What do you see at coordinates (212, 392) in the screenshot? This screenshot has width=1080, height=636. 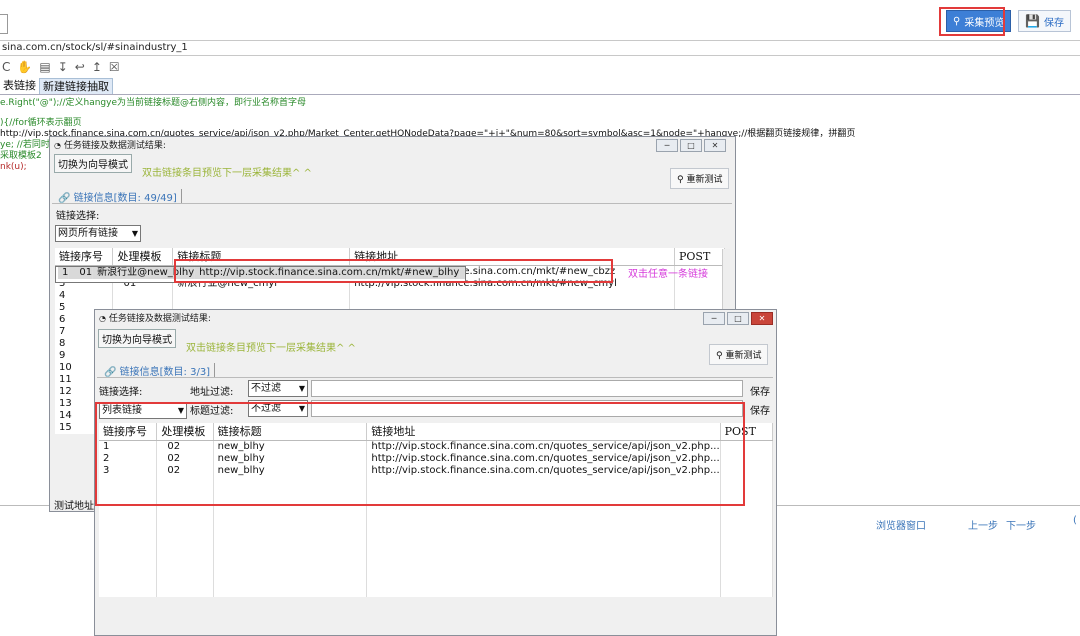 I see `address-filter-label: 地址过滤:` at bounding box center [212, 392].